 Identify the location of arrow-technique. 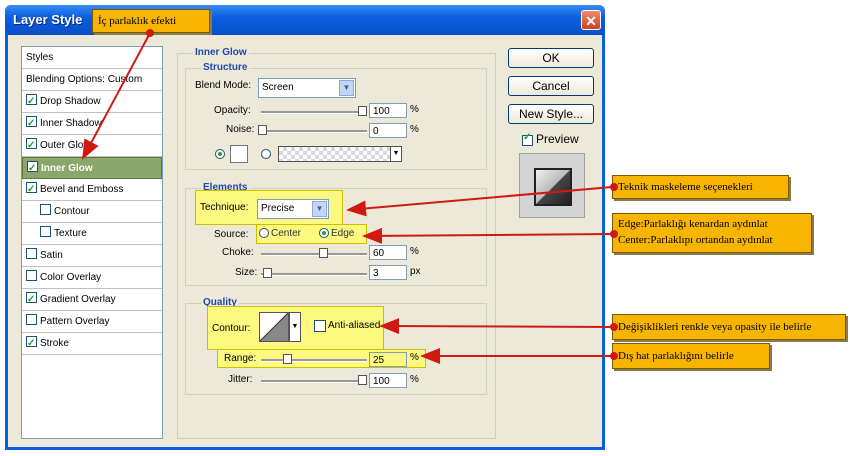
(479, 201).